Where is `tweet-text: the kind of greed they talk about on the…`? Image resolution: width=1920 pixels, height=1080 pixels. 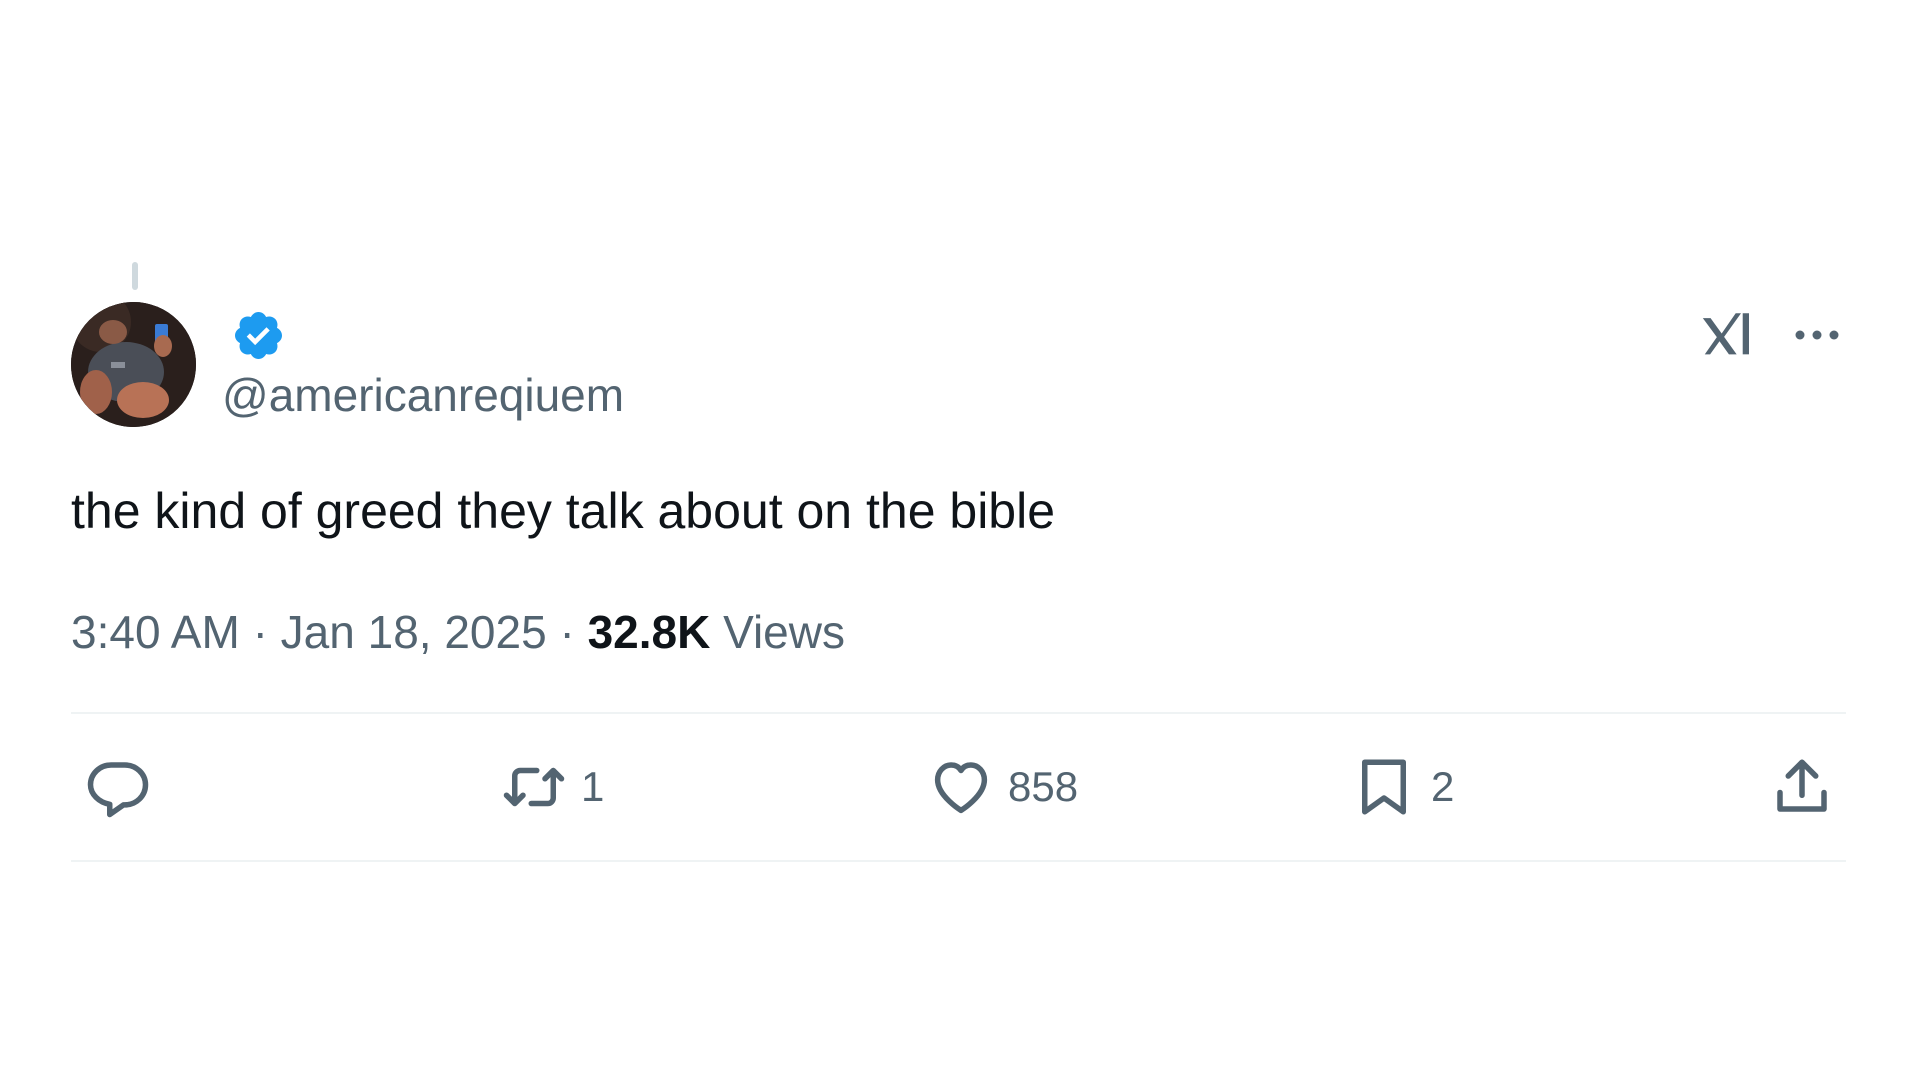
tweet-text: the kind of greed they talk about on the… is located at coordinates (563, 511).